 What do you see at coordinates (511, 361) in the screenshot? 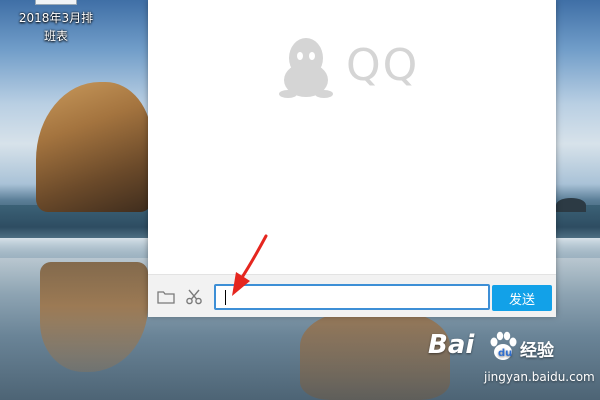
I see `baidu-jingyan-watermark: Bai du 经验 jingyan.baidu.com` at bounding box center [511, 361].